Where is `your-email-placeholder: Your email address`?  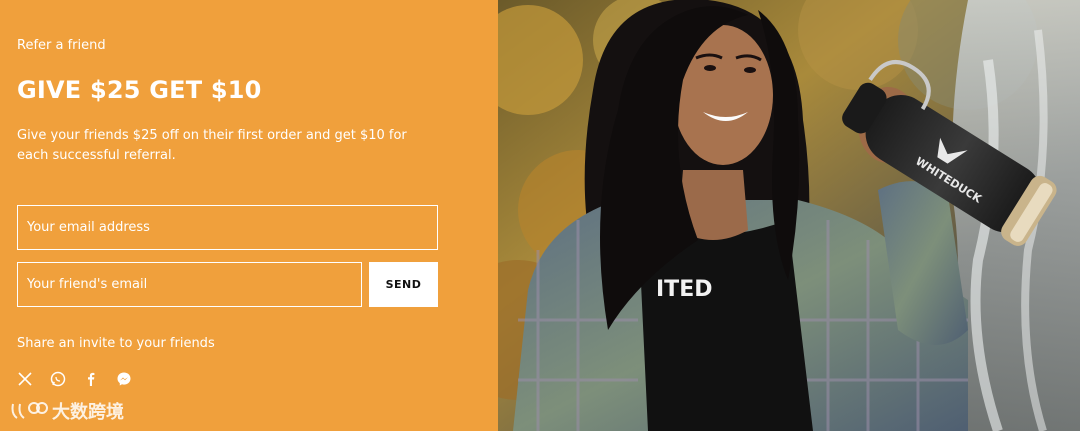 your-email-placeholder: Your email address is located at coordinates (88, 227).